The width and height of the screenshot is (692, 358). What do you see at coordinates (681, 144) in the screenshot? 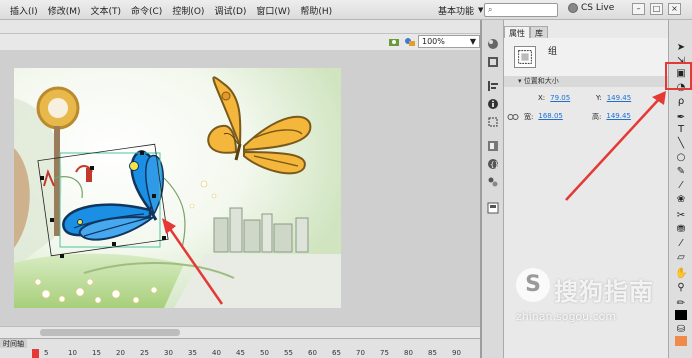
I see `line-tool-icon: ╲` at bounding box center [681, 144].